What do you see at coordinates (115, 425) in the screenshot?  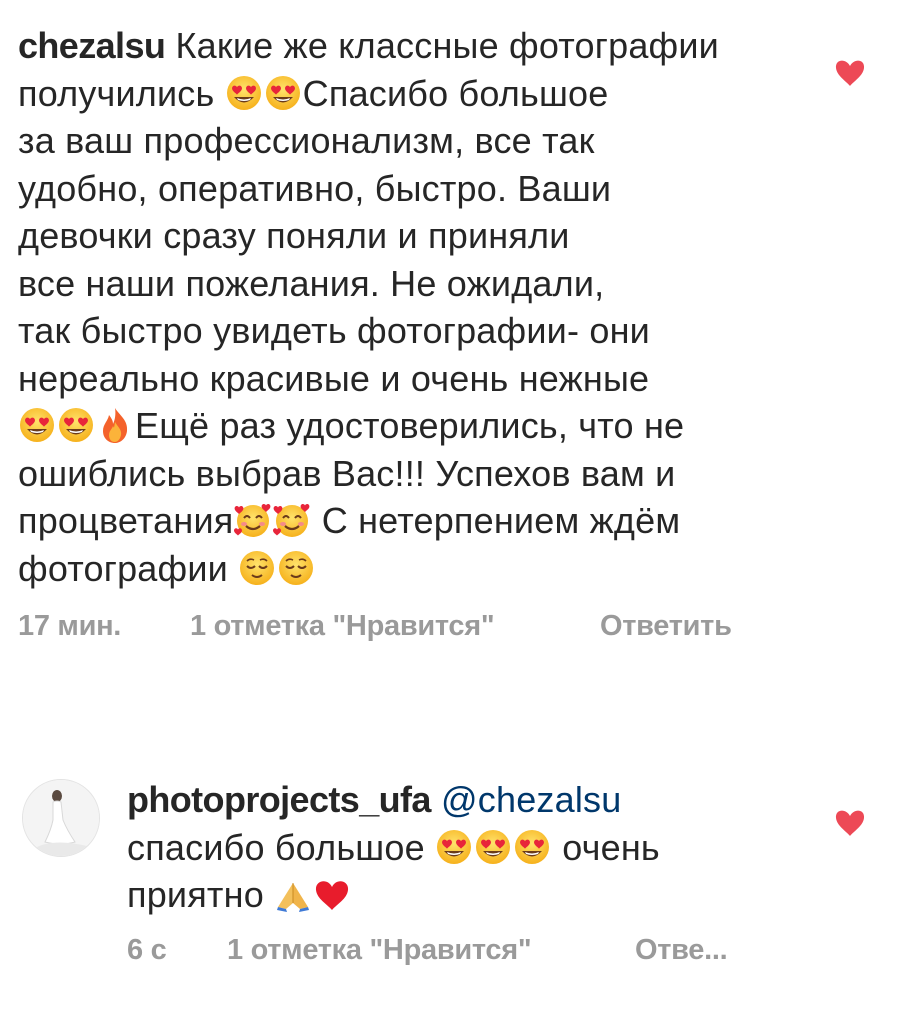 I see `fire-emoji` at bounding box center [115, 425].